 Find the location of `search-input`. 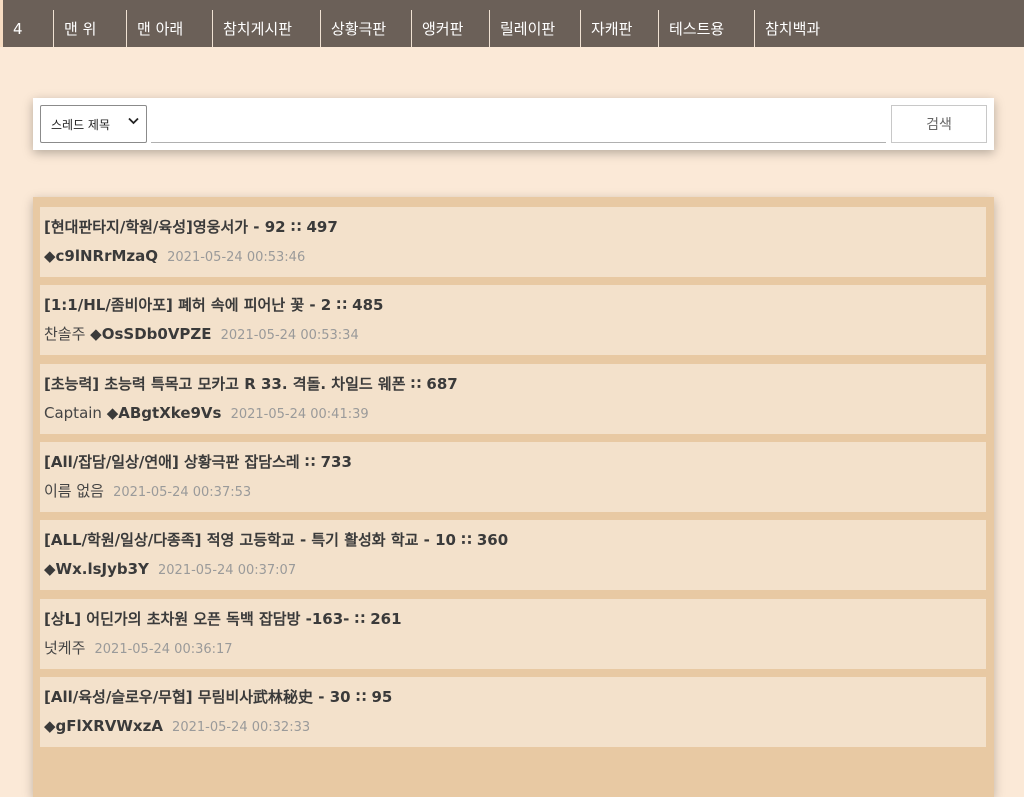

search-input is located at coordinates (518, 124).